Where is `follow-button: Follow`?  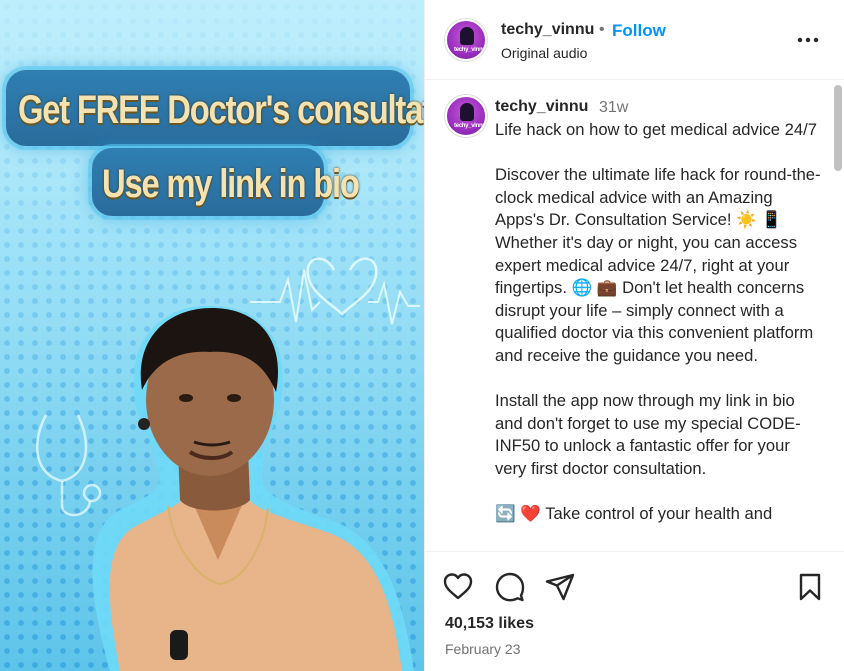 follow-button: Follow is located at coordinates (639, 31).